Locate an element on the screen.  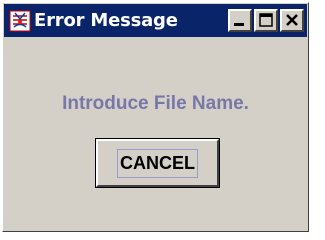
maximize-button is located at coordinates (266, 20).